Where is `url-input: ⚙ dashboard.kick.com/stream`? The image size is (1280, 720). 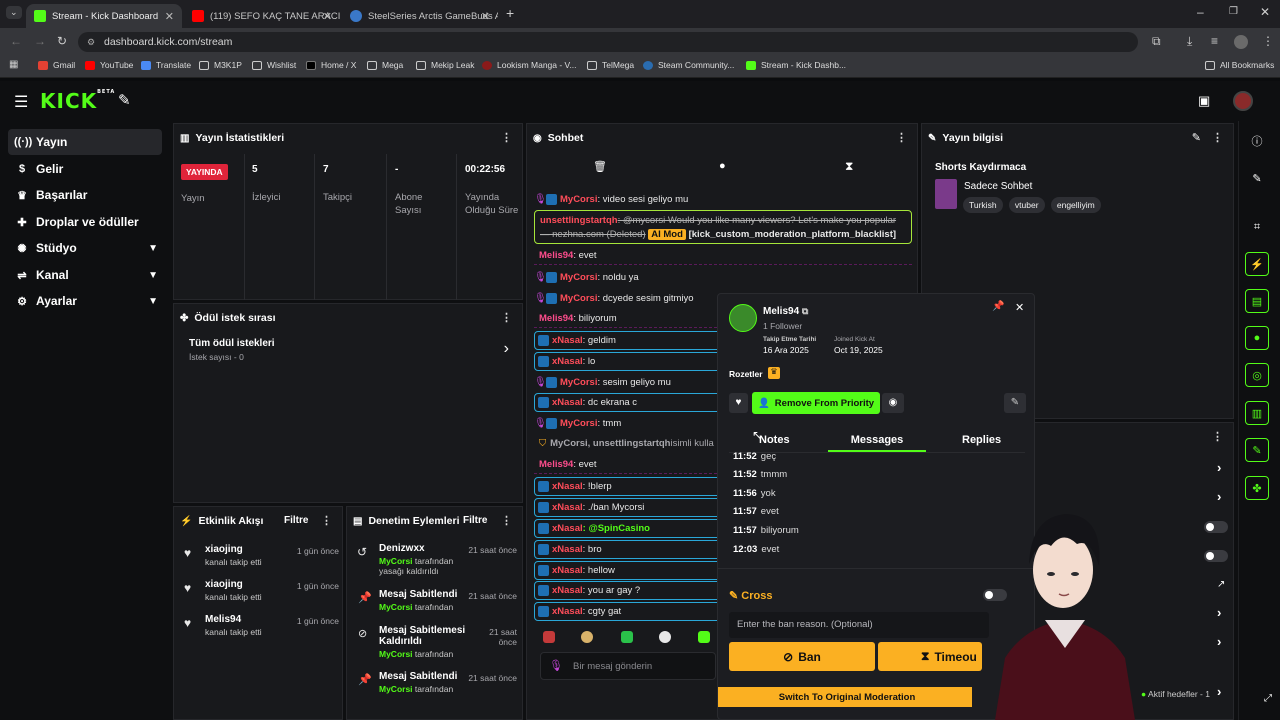
url-input: ⚙ dashboard.kick.com/stream is located at coordinates (608, 42).